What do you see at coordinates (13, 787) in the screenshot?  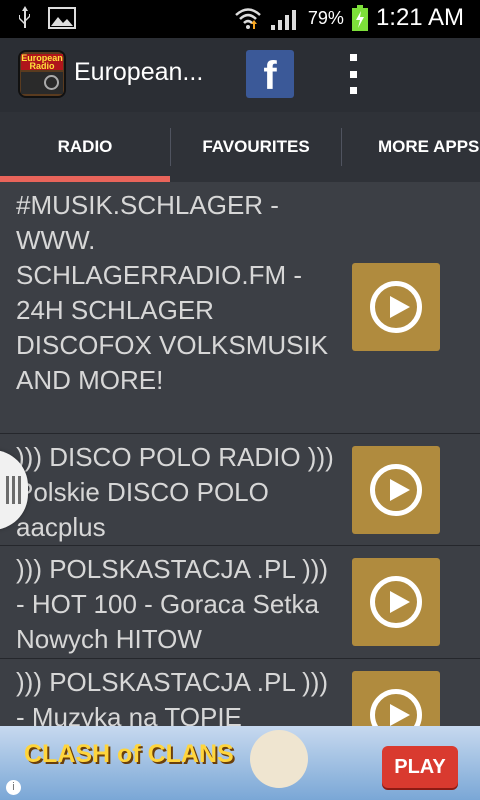 I see `info-icon: i` at bounding box center [13, 787].